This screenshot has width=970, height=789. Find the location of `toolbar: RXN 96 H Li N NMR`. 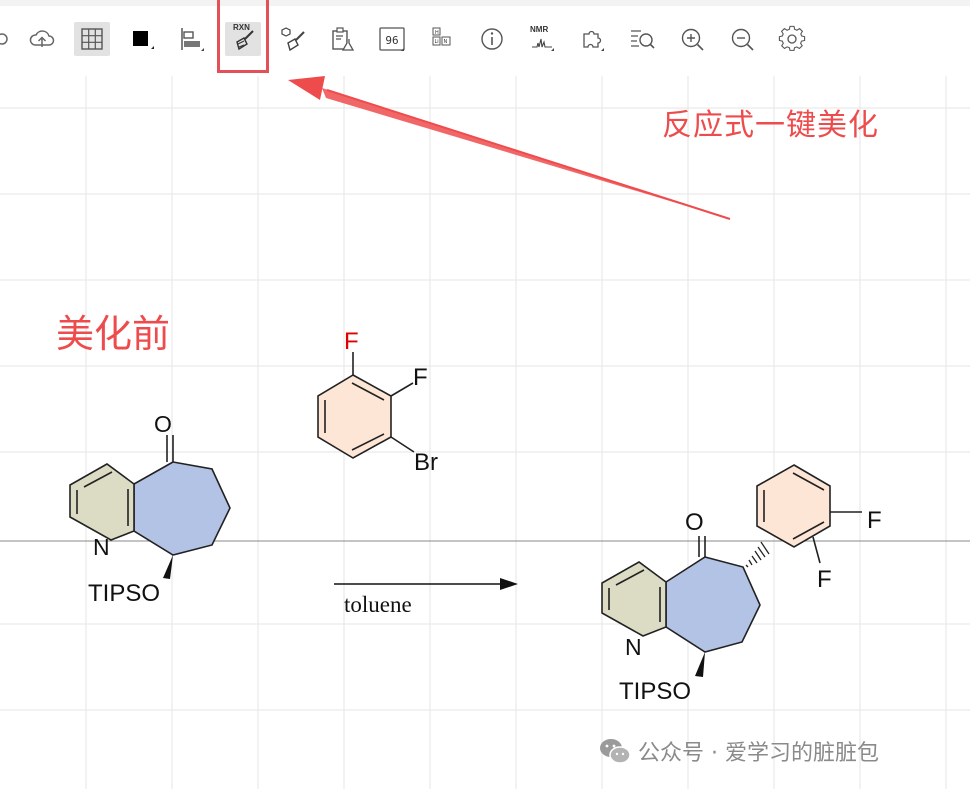

toolbar: RXN 96 H Li N NMR is located at coordinates (485, 38).